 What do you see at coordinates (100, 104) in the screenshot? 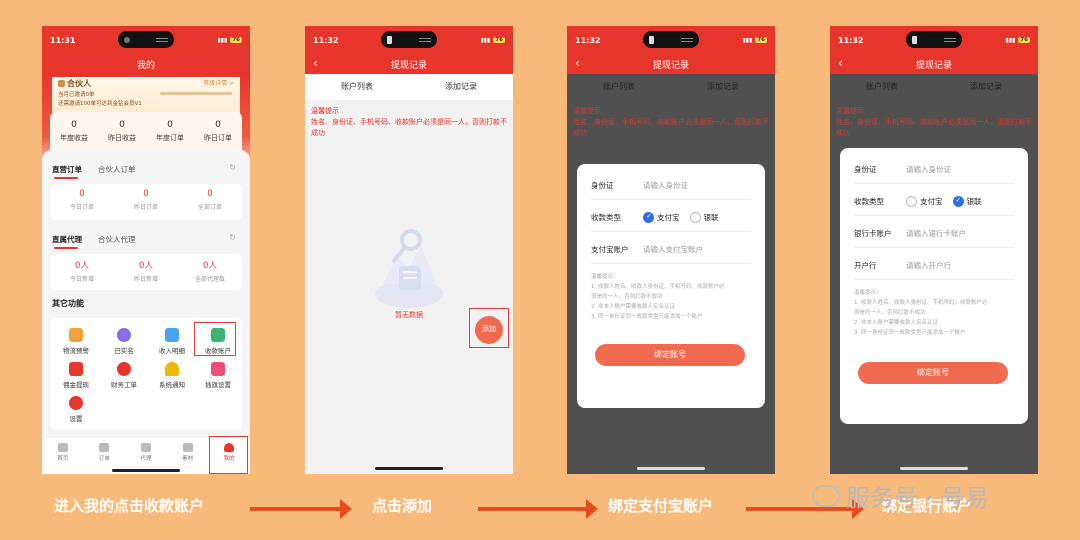
I see `partner-line-2: 还需邀请100单可达到金钻会员V1` at bounding box center [100, 104].